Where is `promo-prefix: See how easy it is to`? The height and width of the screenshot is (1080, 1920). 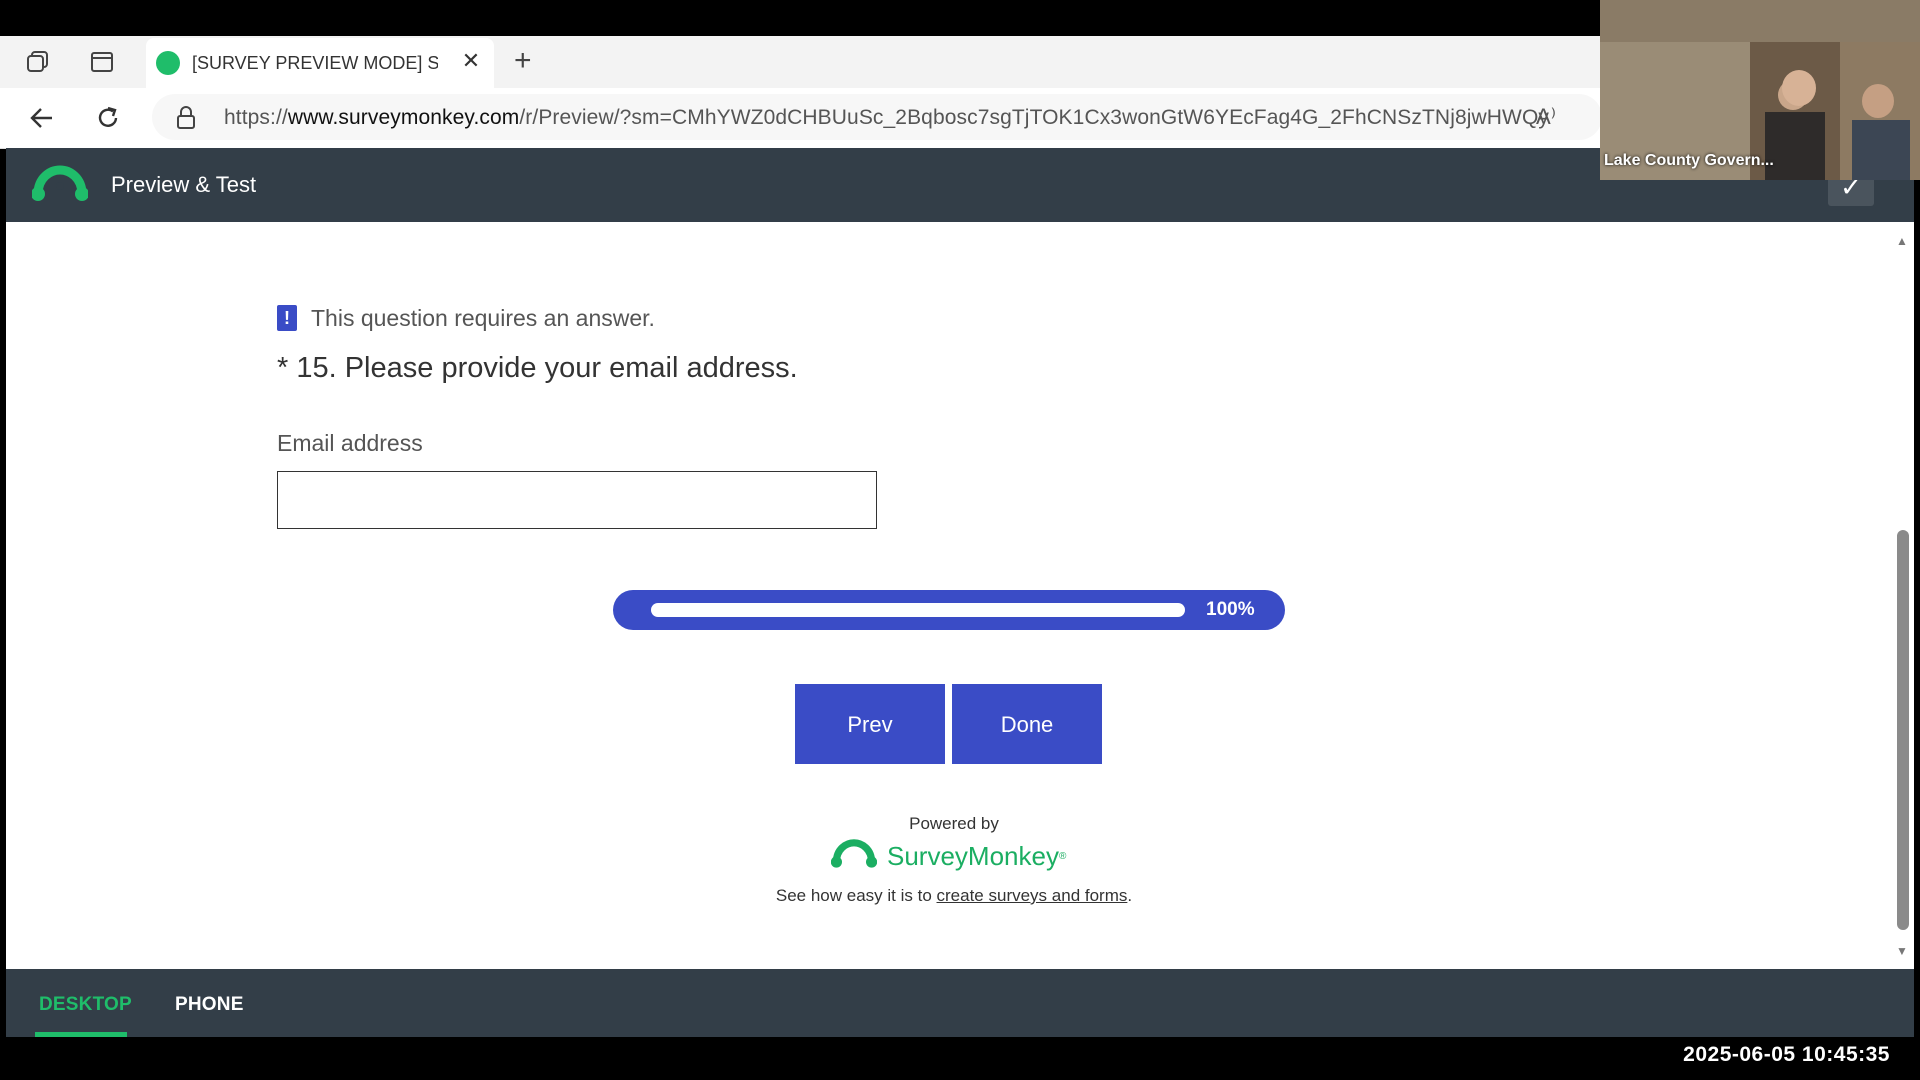 promo-prefix: See how easy it is to is located at coordinates (856, 895).